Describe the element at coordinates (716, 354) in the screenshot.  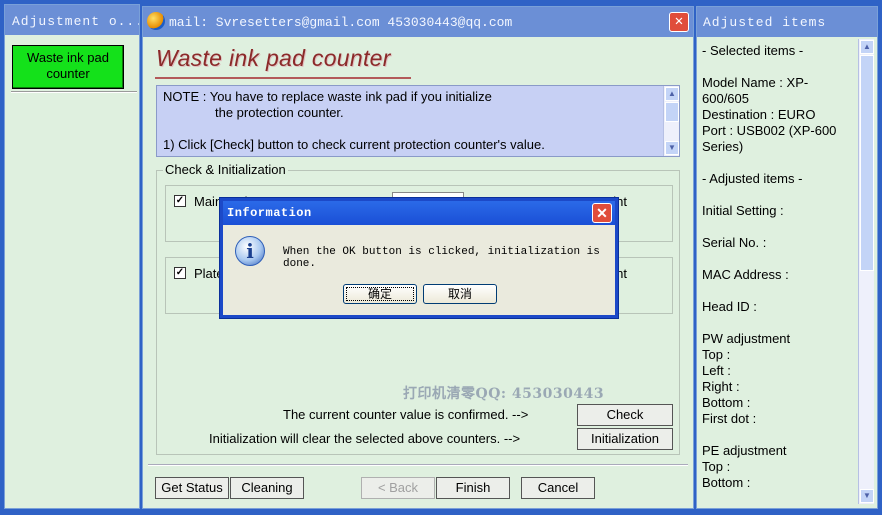
I see `pw-top: Top :` at that location.